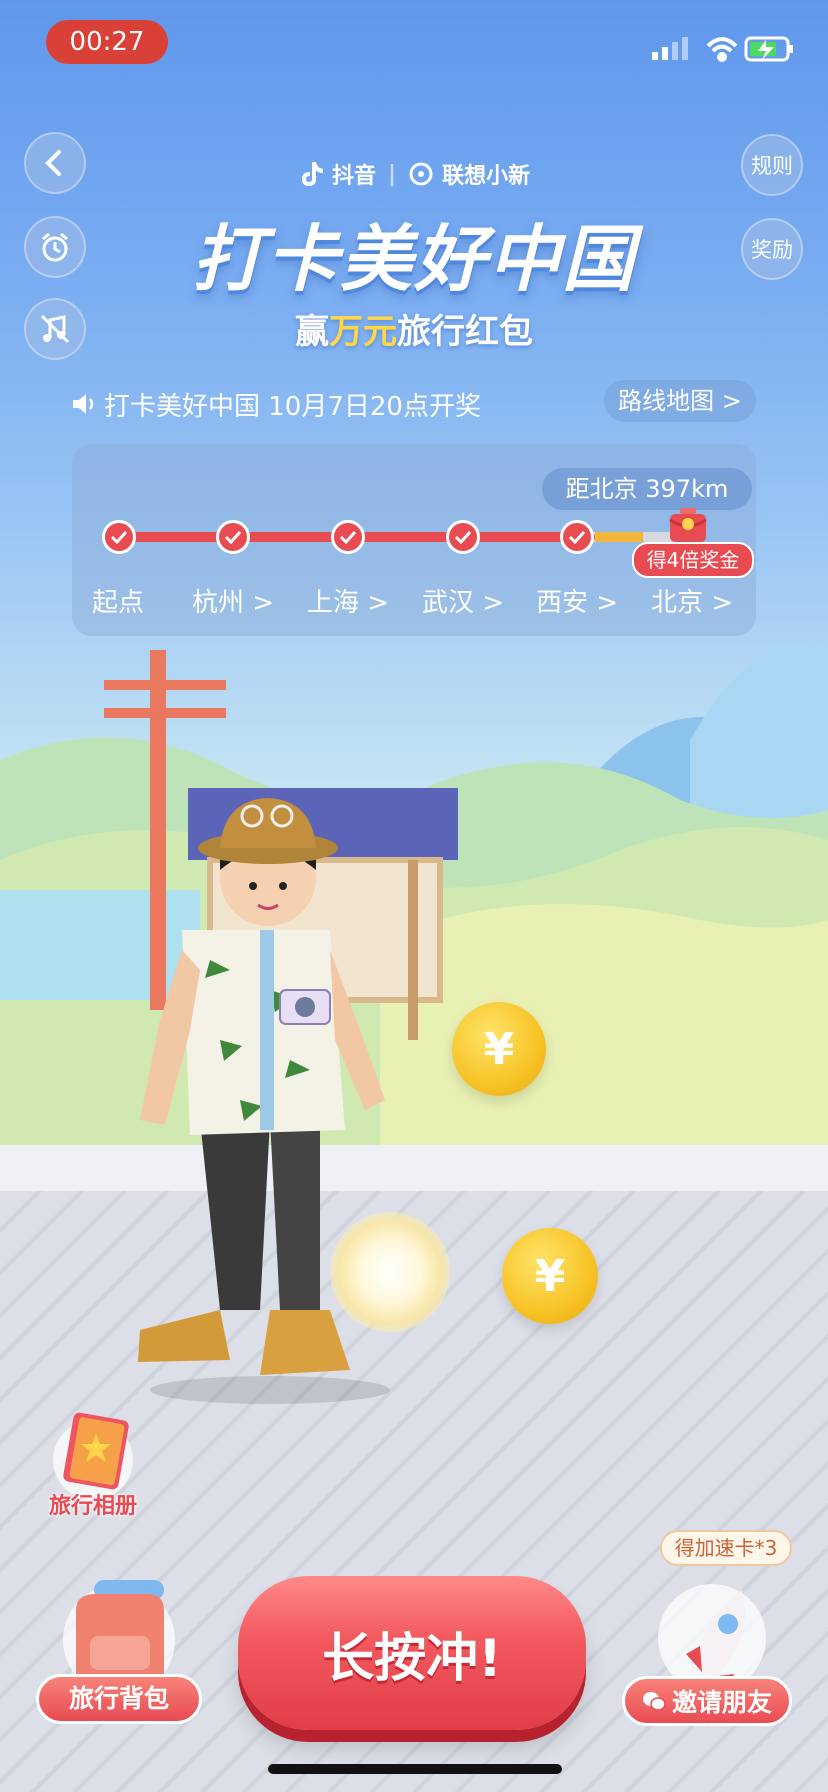  Describe the element at coordinates (348, 600) in the screenshot. I see `stop-label-shanghai: 上海 >` at that location.